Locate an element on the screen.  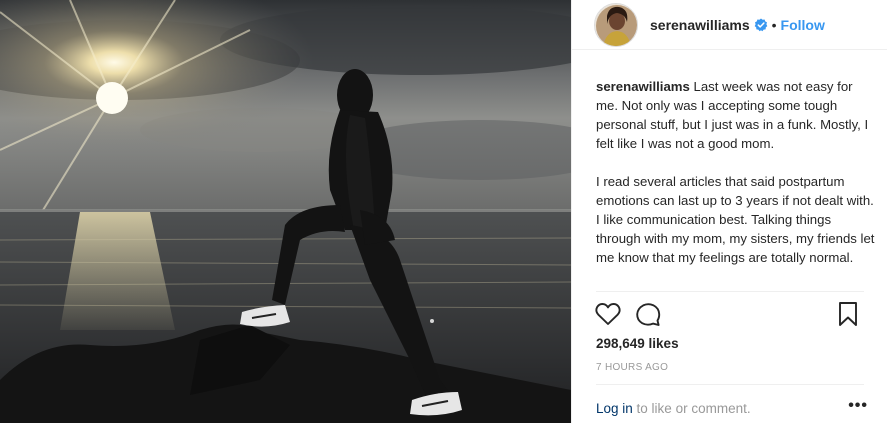
likes-count: 298,649 likes is located at coordinates (637, 343).